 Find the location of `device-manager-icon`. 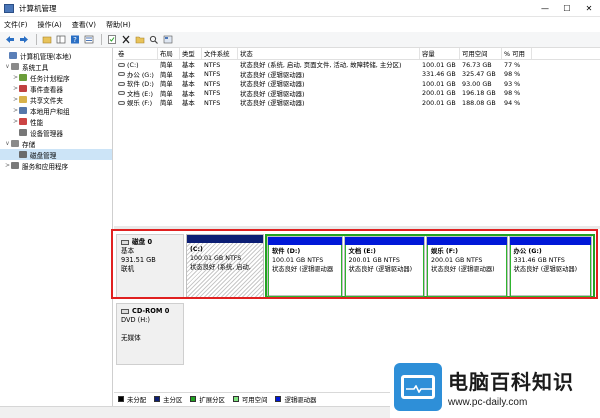

device-manager-icon is located at coordinates (23, 132).